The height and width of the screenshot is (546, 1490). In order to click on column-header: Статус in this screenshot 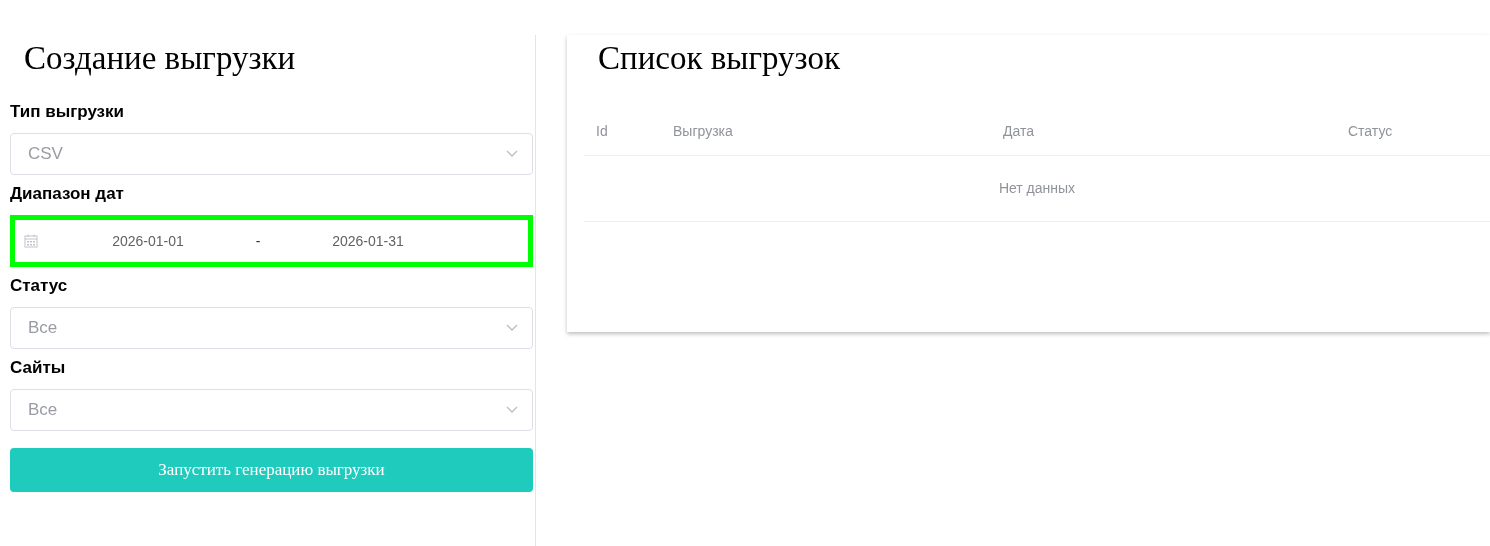, I will do `click(1370, 130)`.